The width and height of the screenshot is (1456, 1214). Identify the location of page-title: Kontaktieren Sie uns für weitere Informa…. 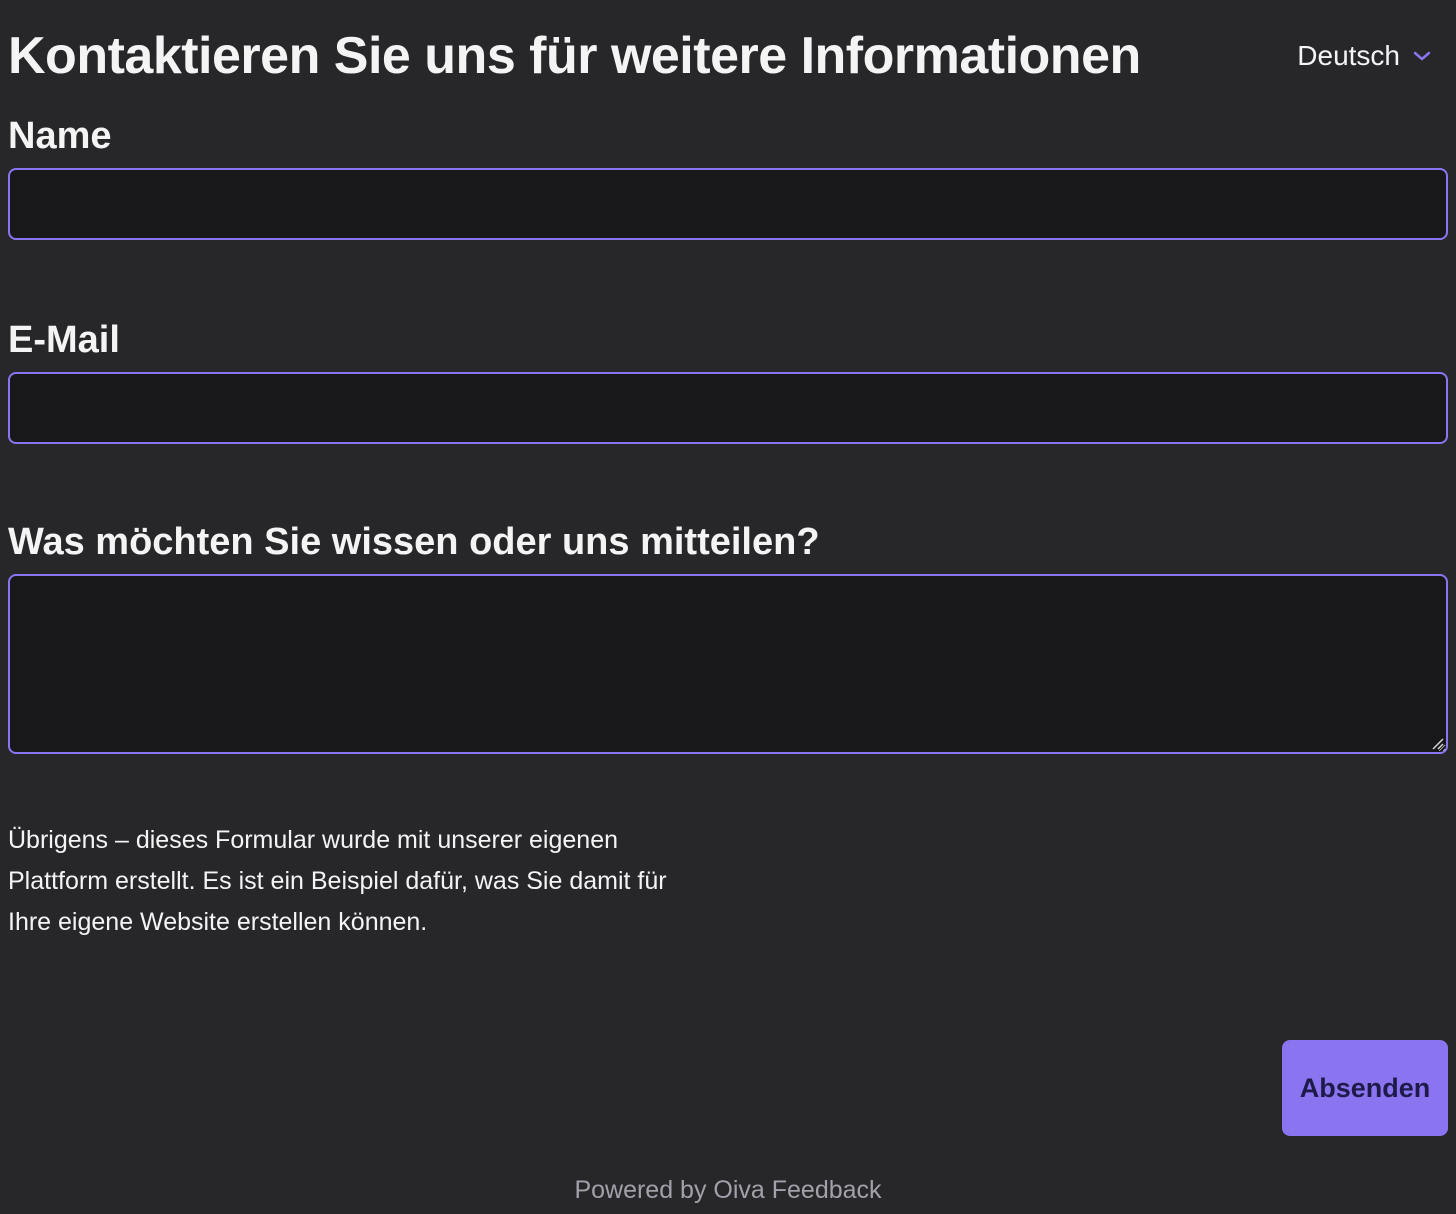
(574, 56).